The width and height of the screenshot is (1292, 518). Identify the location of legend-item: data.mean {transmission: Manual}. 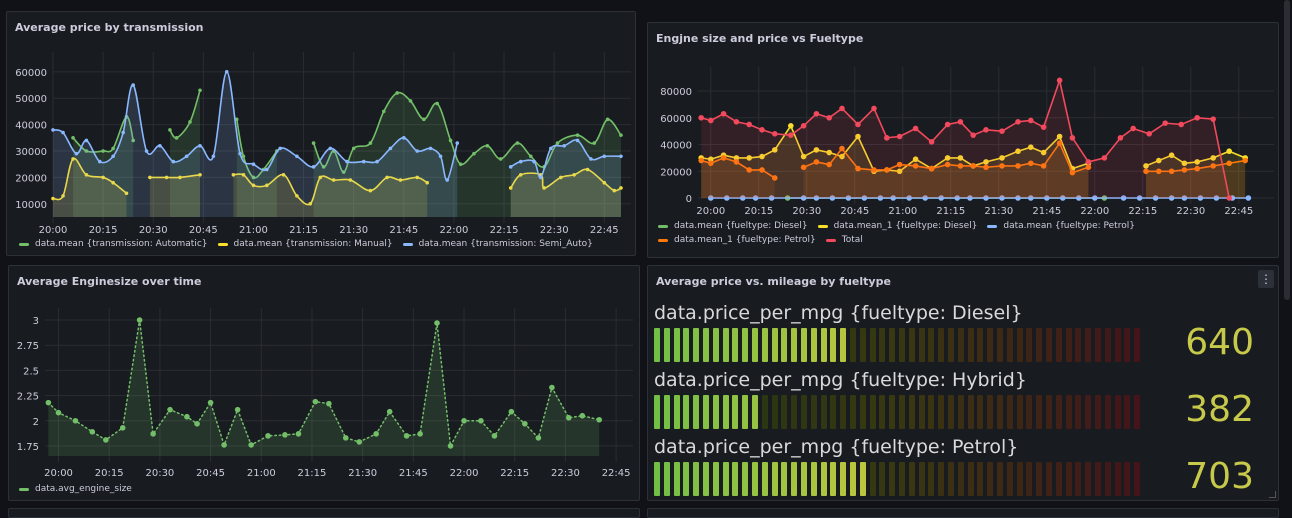
(305, 244).